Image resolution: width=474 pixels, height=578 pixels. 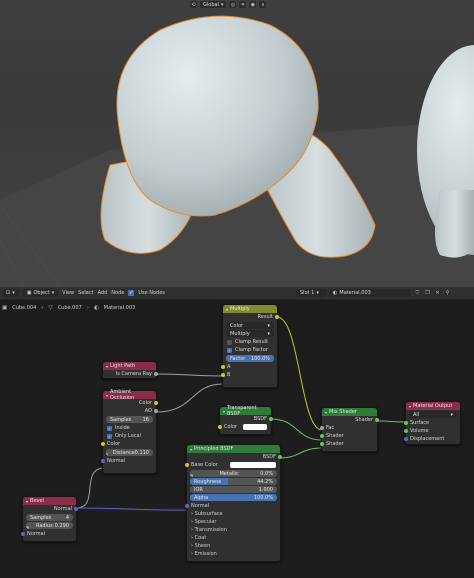 I want to click on socket-normal, so click(x=187, y=506).